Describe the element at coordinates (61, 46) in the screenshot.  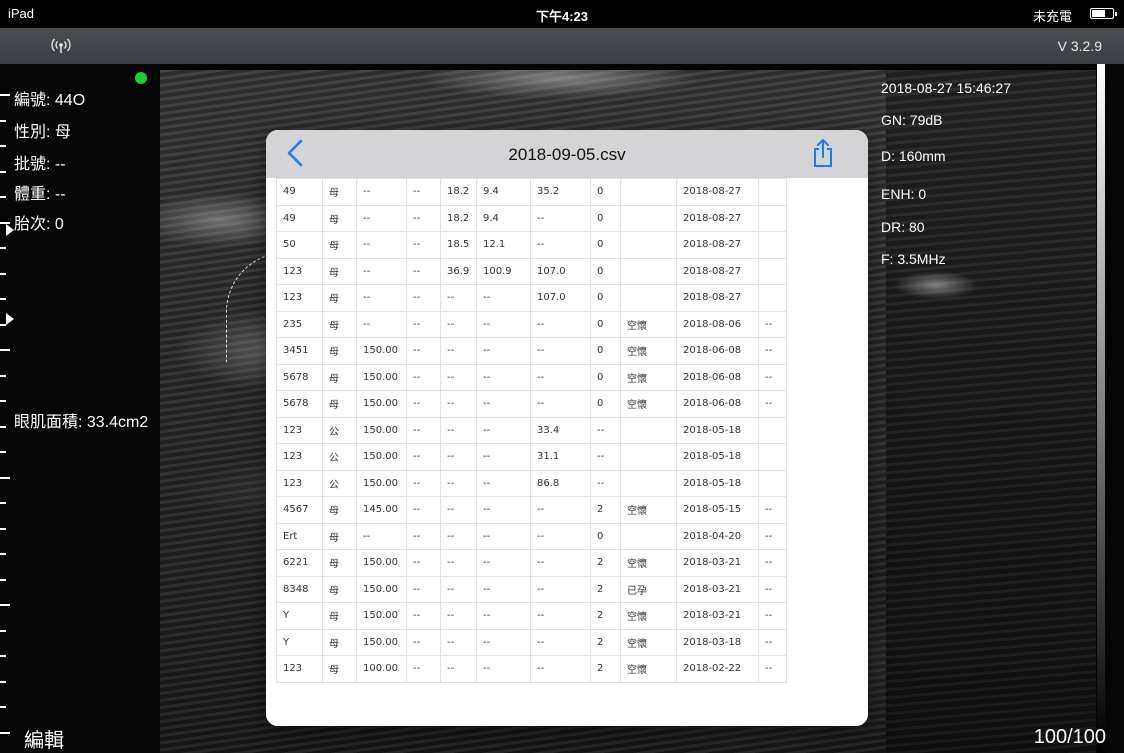
I see `wireless-signal-icon` at that location.